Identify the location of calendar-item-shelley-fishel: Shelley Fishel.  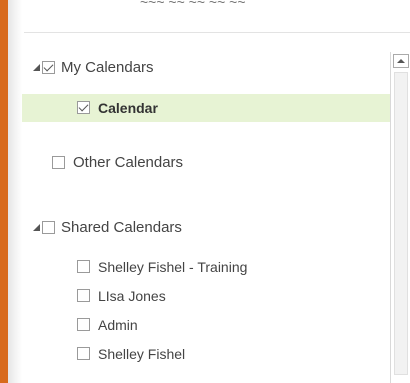
(206, 354).